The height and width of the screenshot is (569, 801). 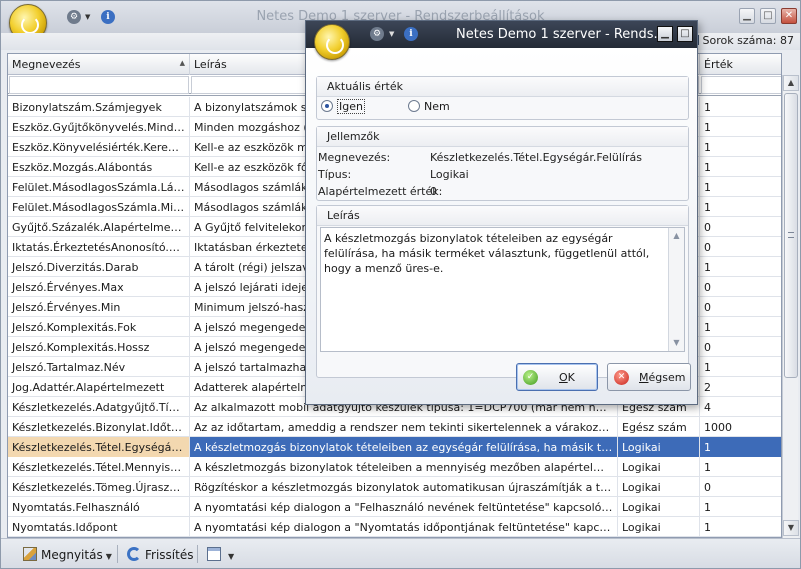 I want to click on cell-name: Jelszó.Érvényes.Max, so click(x=99, y=287).